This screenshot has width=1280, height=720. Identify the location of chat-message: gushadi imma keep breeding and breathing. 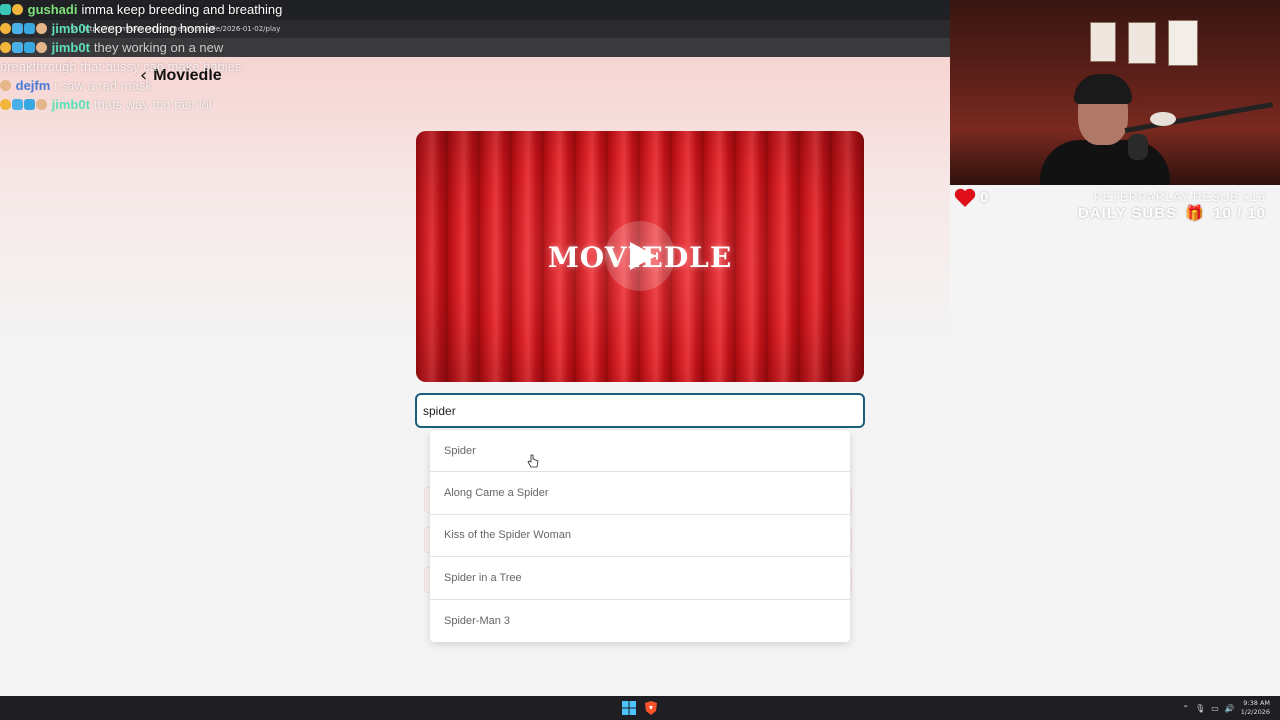
(150, 9).